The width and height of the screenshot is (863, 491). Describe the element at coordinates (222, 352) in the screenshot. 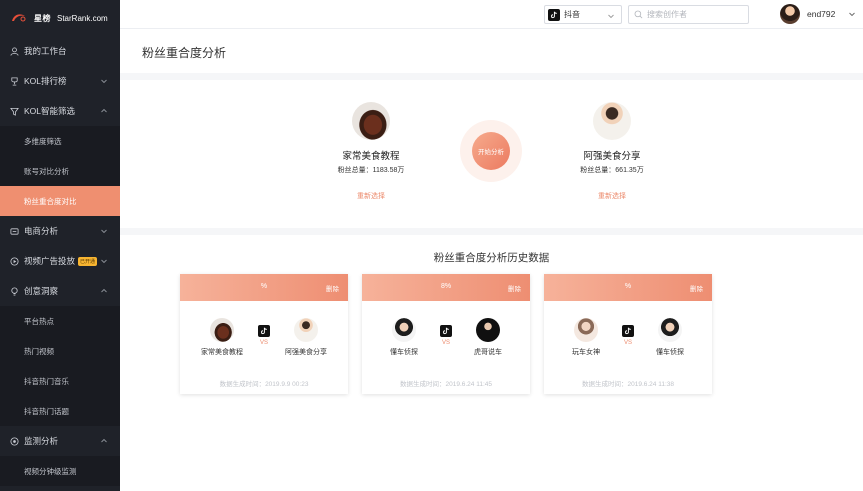

I see `mini-name: 家常美食教程` at that location.